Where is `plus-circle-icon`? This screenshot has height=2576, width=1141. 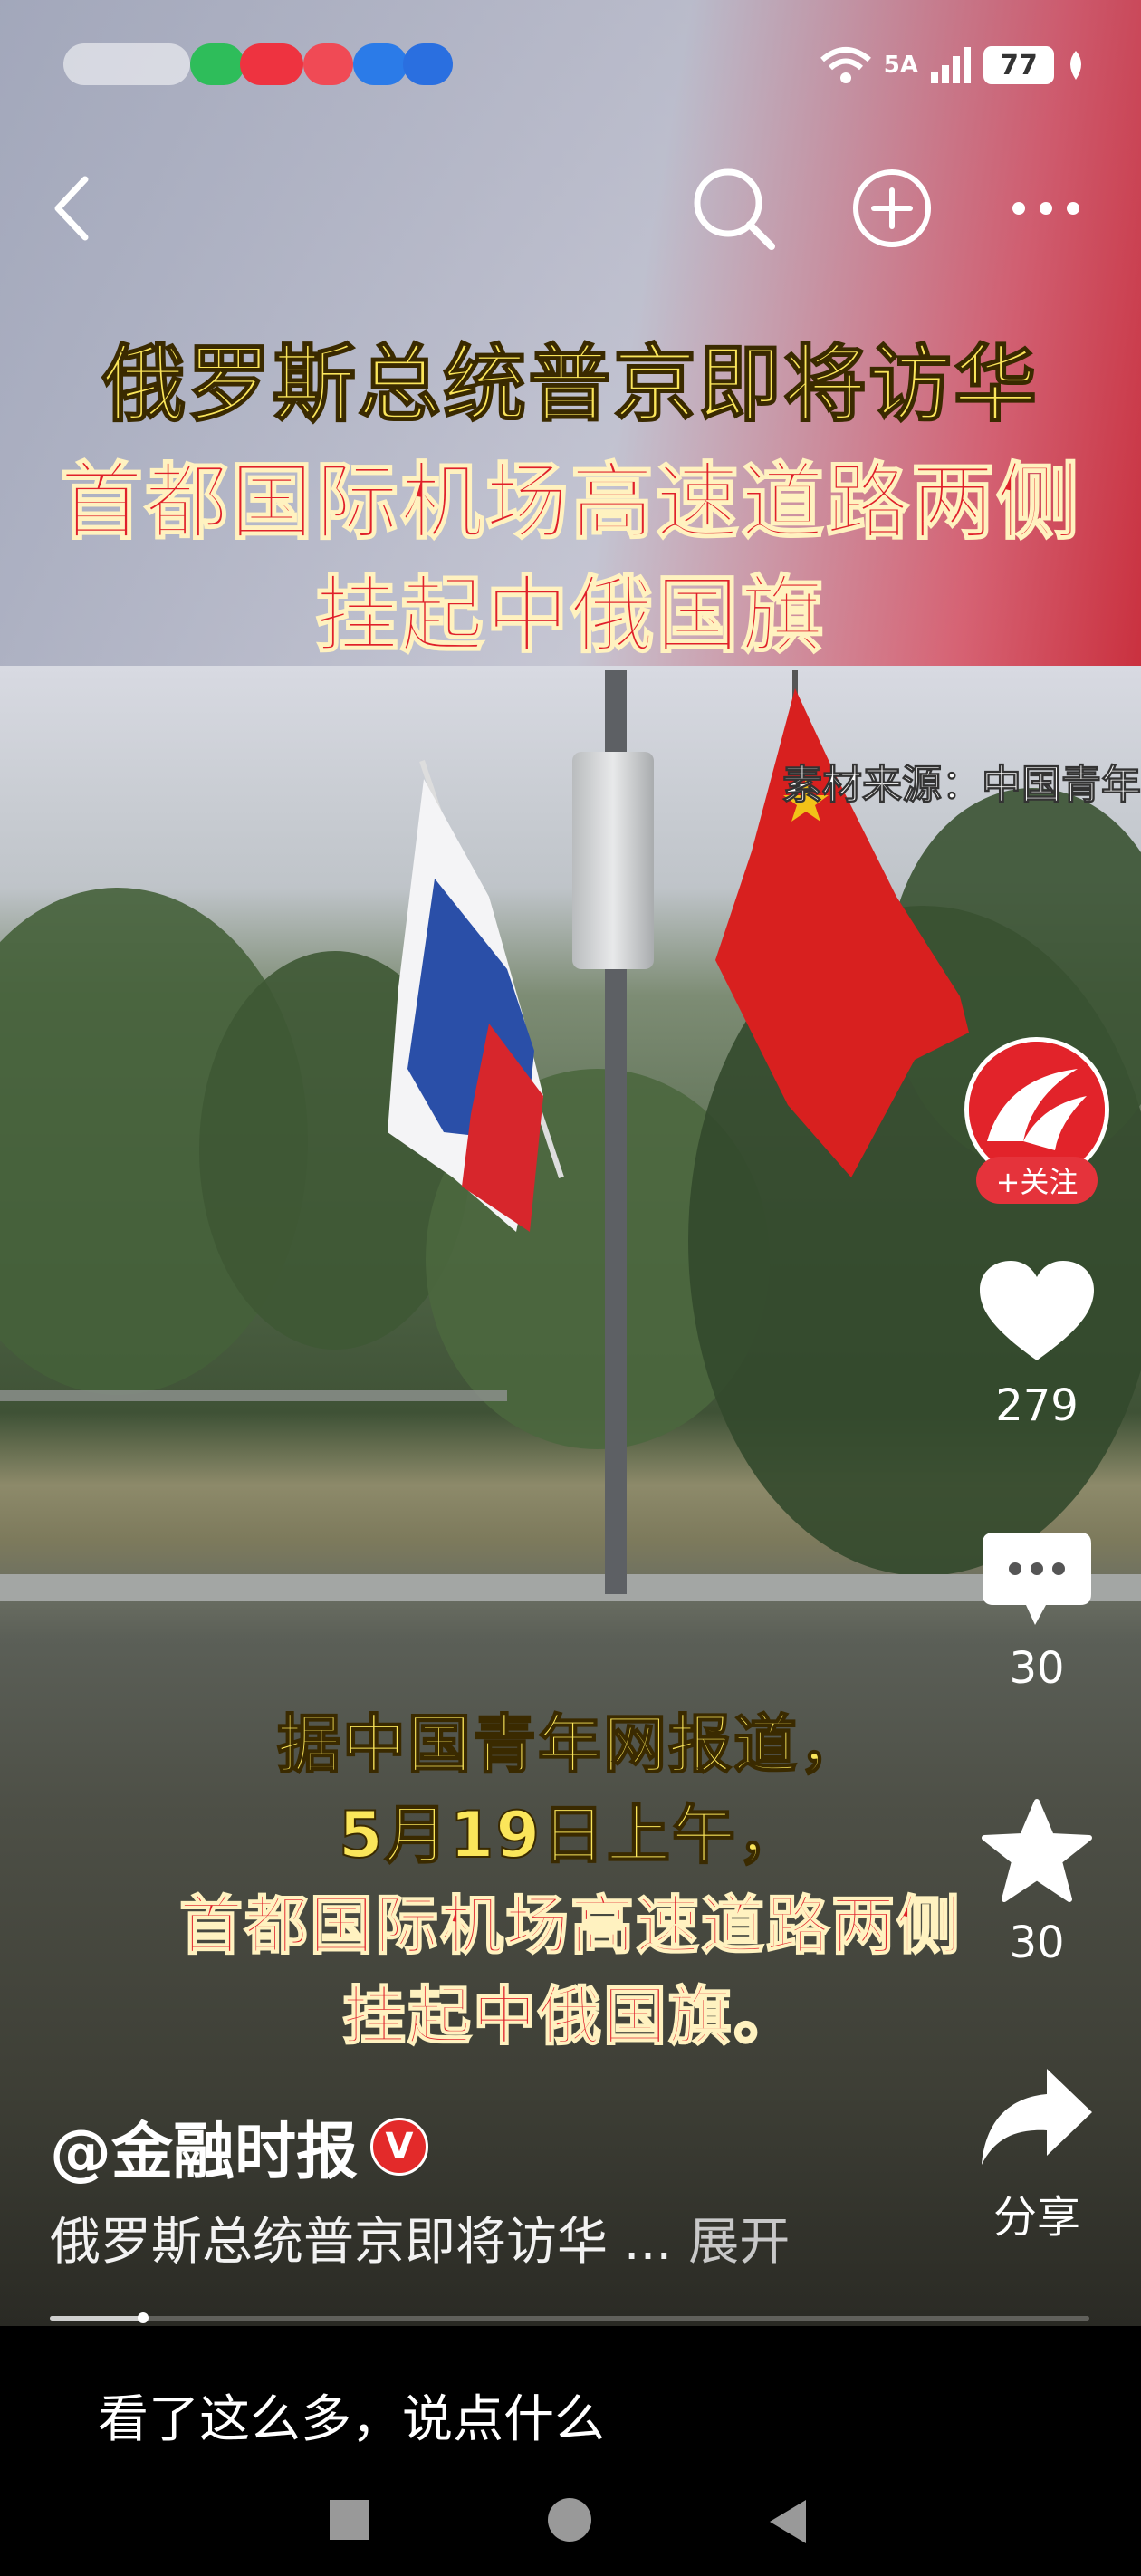
plus-circle-icon is located at coordinates (892, 208).